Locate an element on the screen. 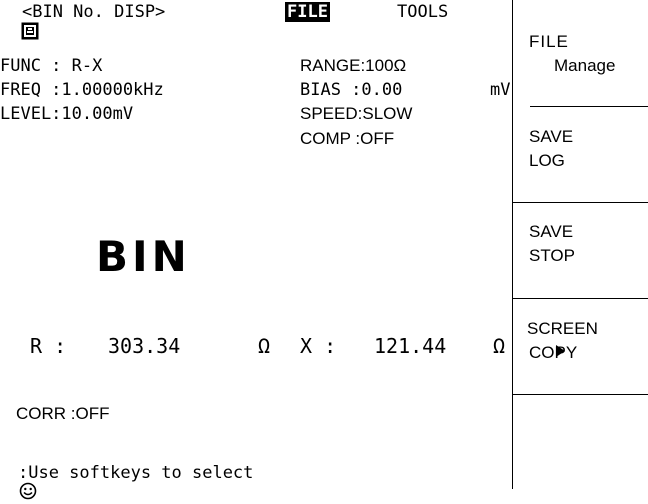  menu-tools: TOOLS is located at coordinates (422, 12).